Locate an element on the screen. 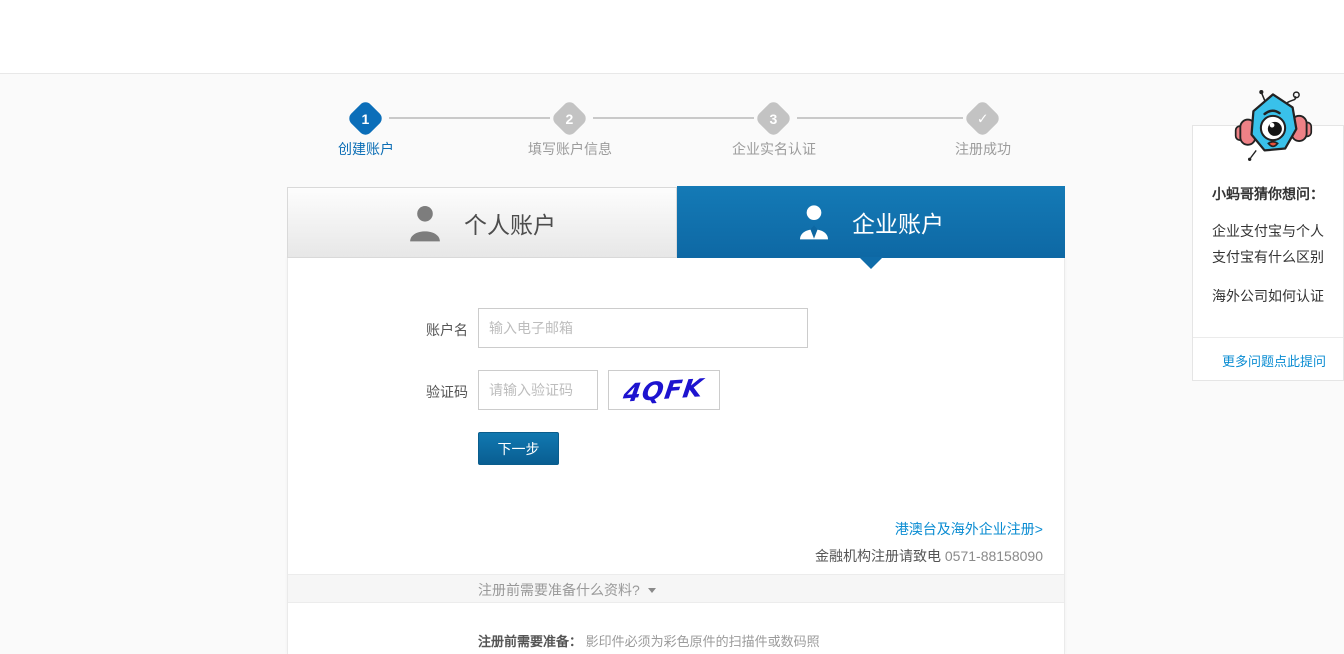  help-card-title: 小蚂哥猜你想问： is located at coordinates (1268, 194).